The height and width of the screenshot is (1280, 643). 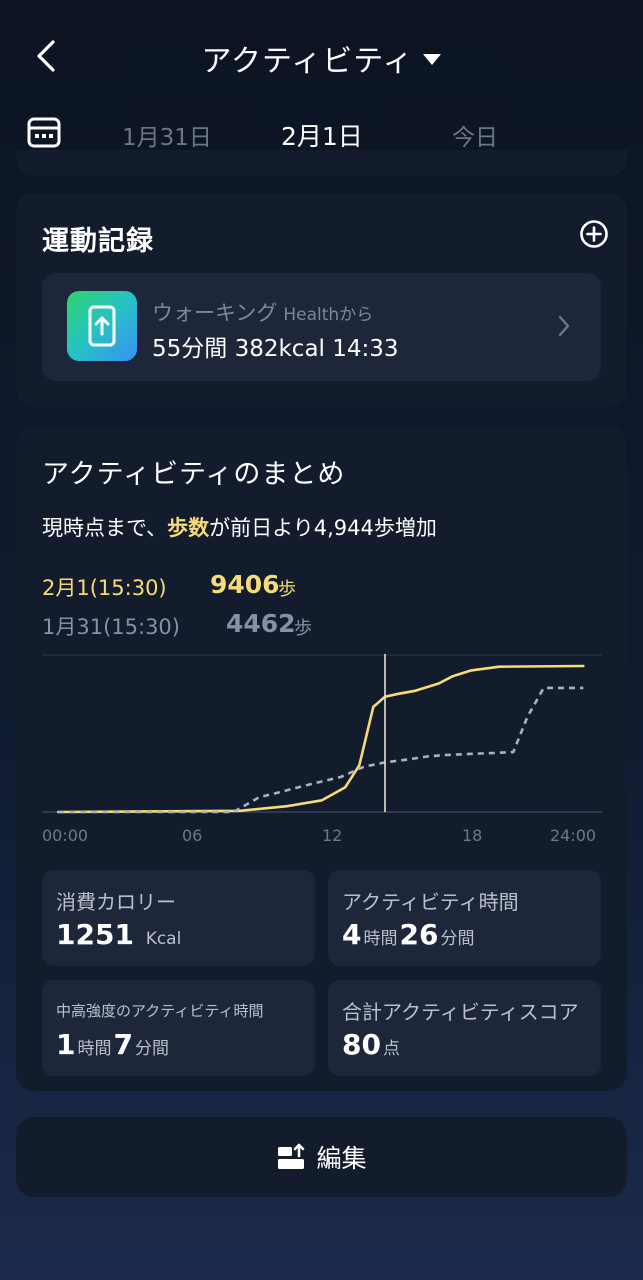 I want to click on summary-title: アクティビティのまとめ, so click(x=194, y=474).